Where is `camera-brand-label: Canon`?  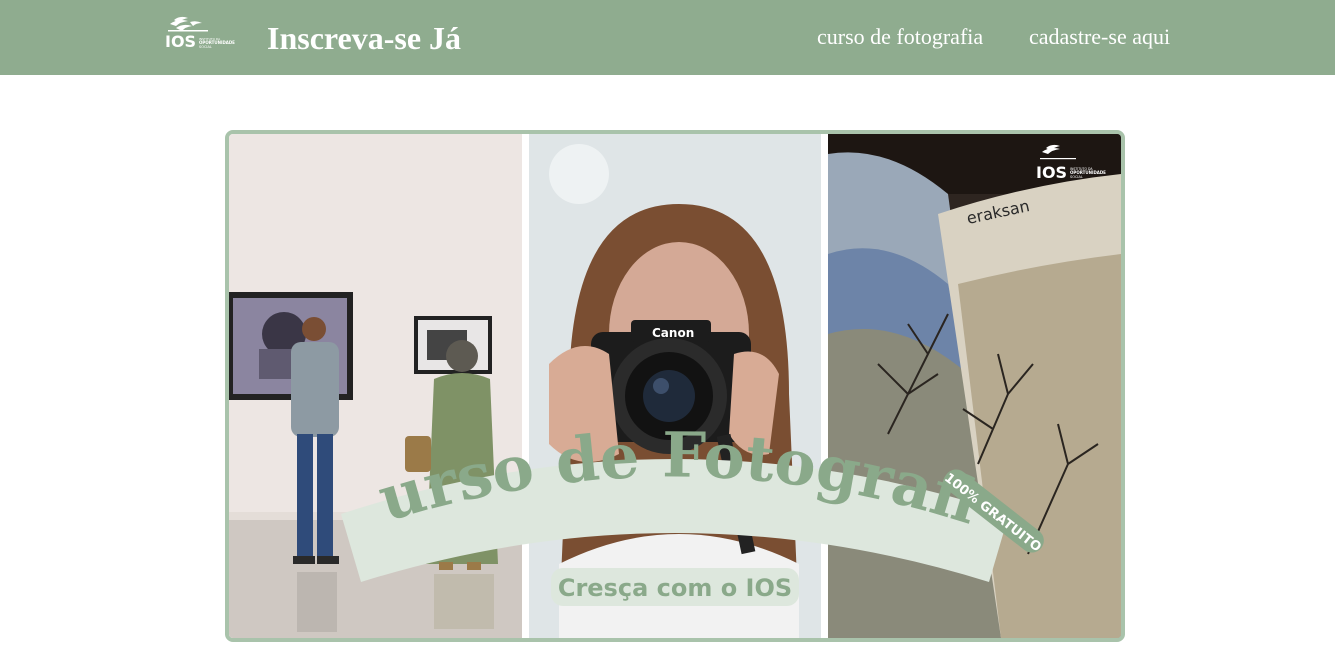
camera-brand-label: Canon is located at coordinates (673, 333).